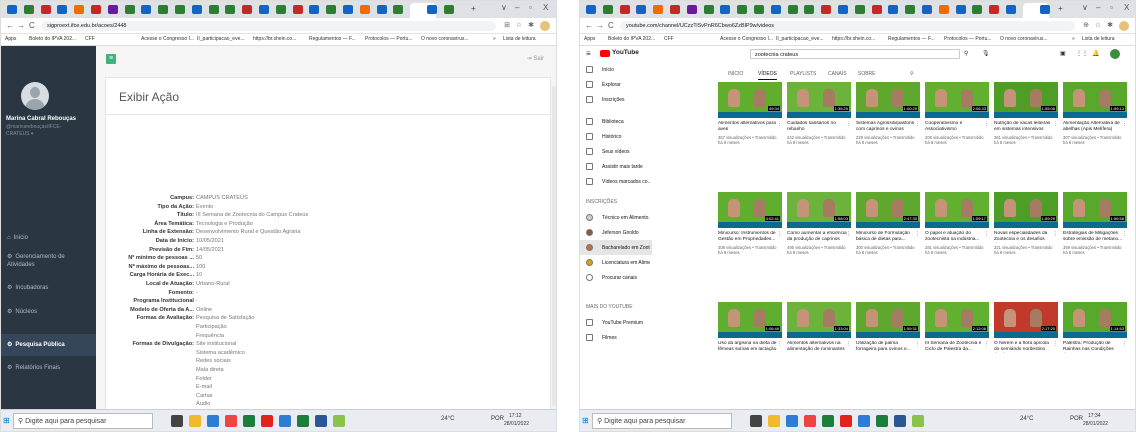 The image size is (1136, 432). What do you see at coordinates (545, 26) in the screenshot?
I see `profile-avatar` at bounding box center [545, 26].